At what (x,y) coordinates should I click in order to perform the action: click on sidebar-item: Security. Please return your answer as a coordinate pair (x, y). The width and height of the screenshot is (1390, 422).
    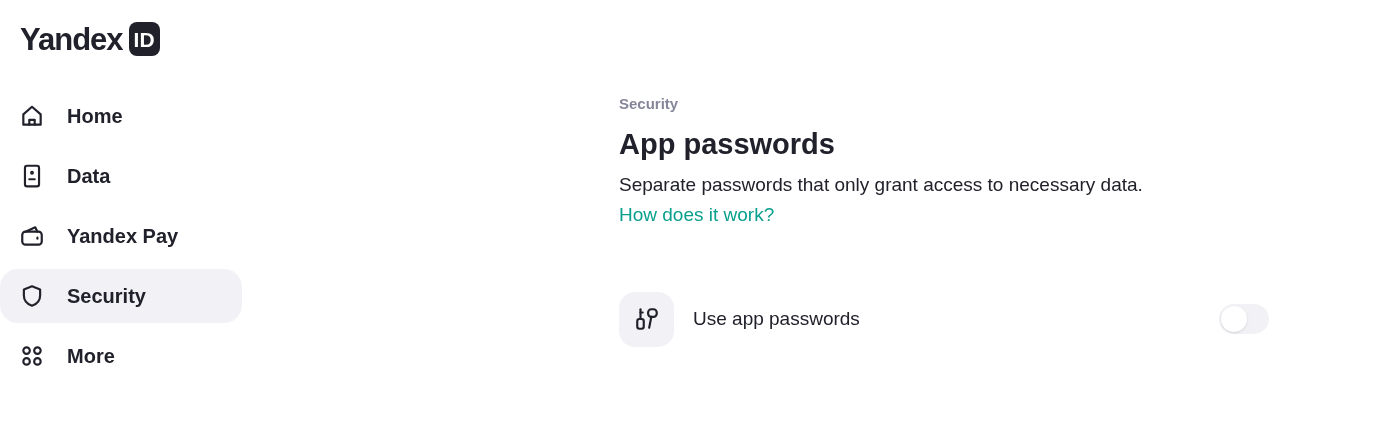
    Looking at the image, I should click on (121, 296).